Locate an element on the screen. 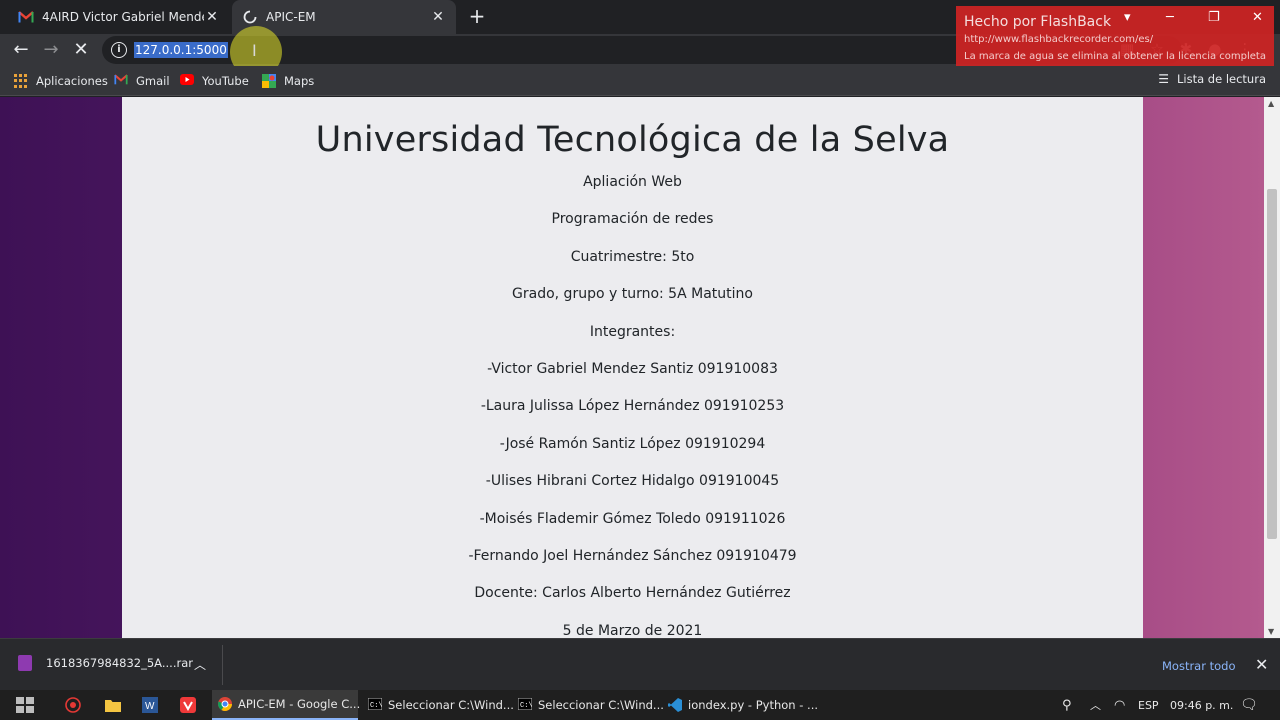 The image size is (1280, 720). scrollbar-thumb is located at coordinates (1272, 364).